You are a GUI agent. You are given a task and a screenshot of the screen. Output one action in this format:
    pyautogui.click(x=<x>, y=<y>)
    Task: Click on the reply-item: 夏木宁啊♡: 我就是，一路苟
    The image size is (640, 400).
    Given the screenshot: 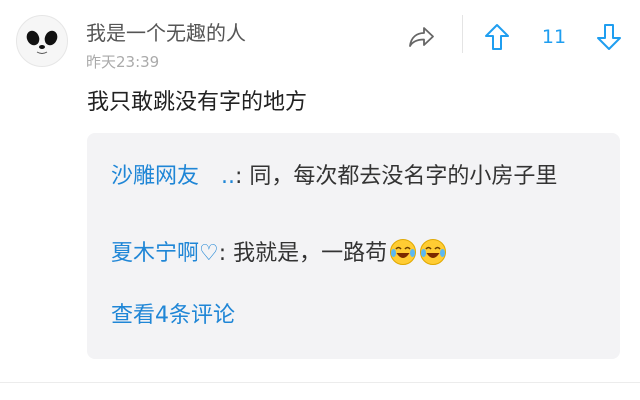 What is the action you would take?
    pyautogui.click(x=354, y=256)
    